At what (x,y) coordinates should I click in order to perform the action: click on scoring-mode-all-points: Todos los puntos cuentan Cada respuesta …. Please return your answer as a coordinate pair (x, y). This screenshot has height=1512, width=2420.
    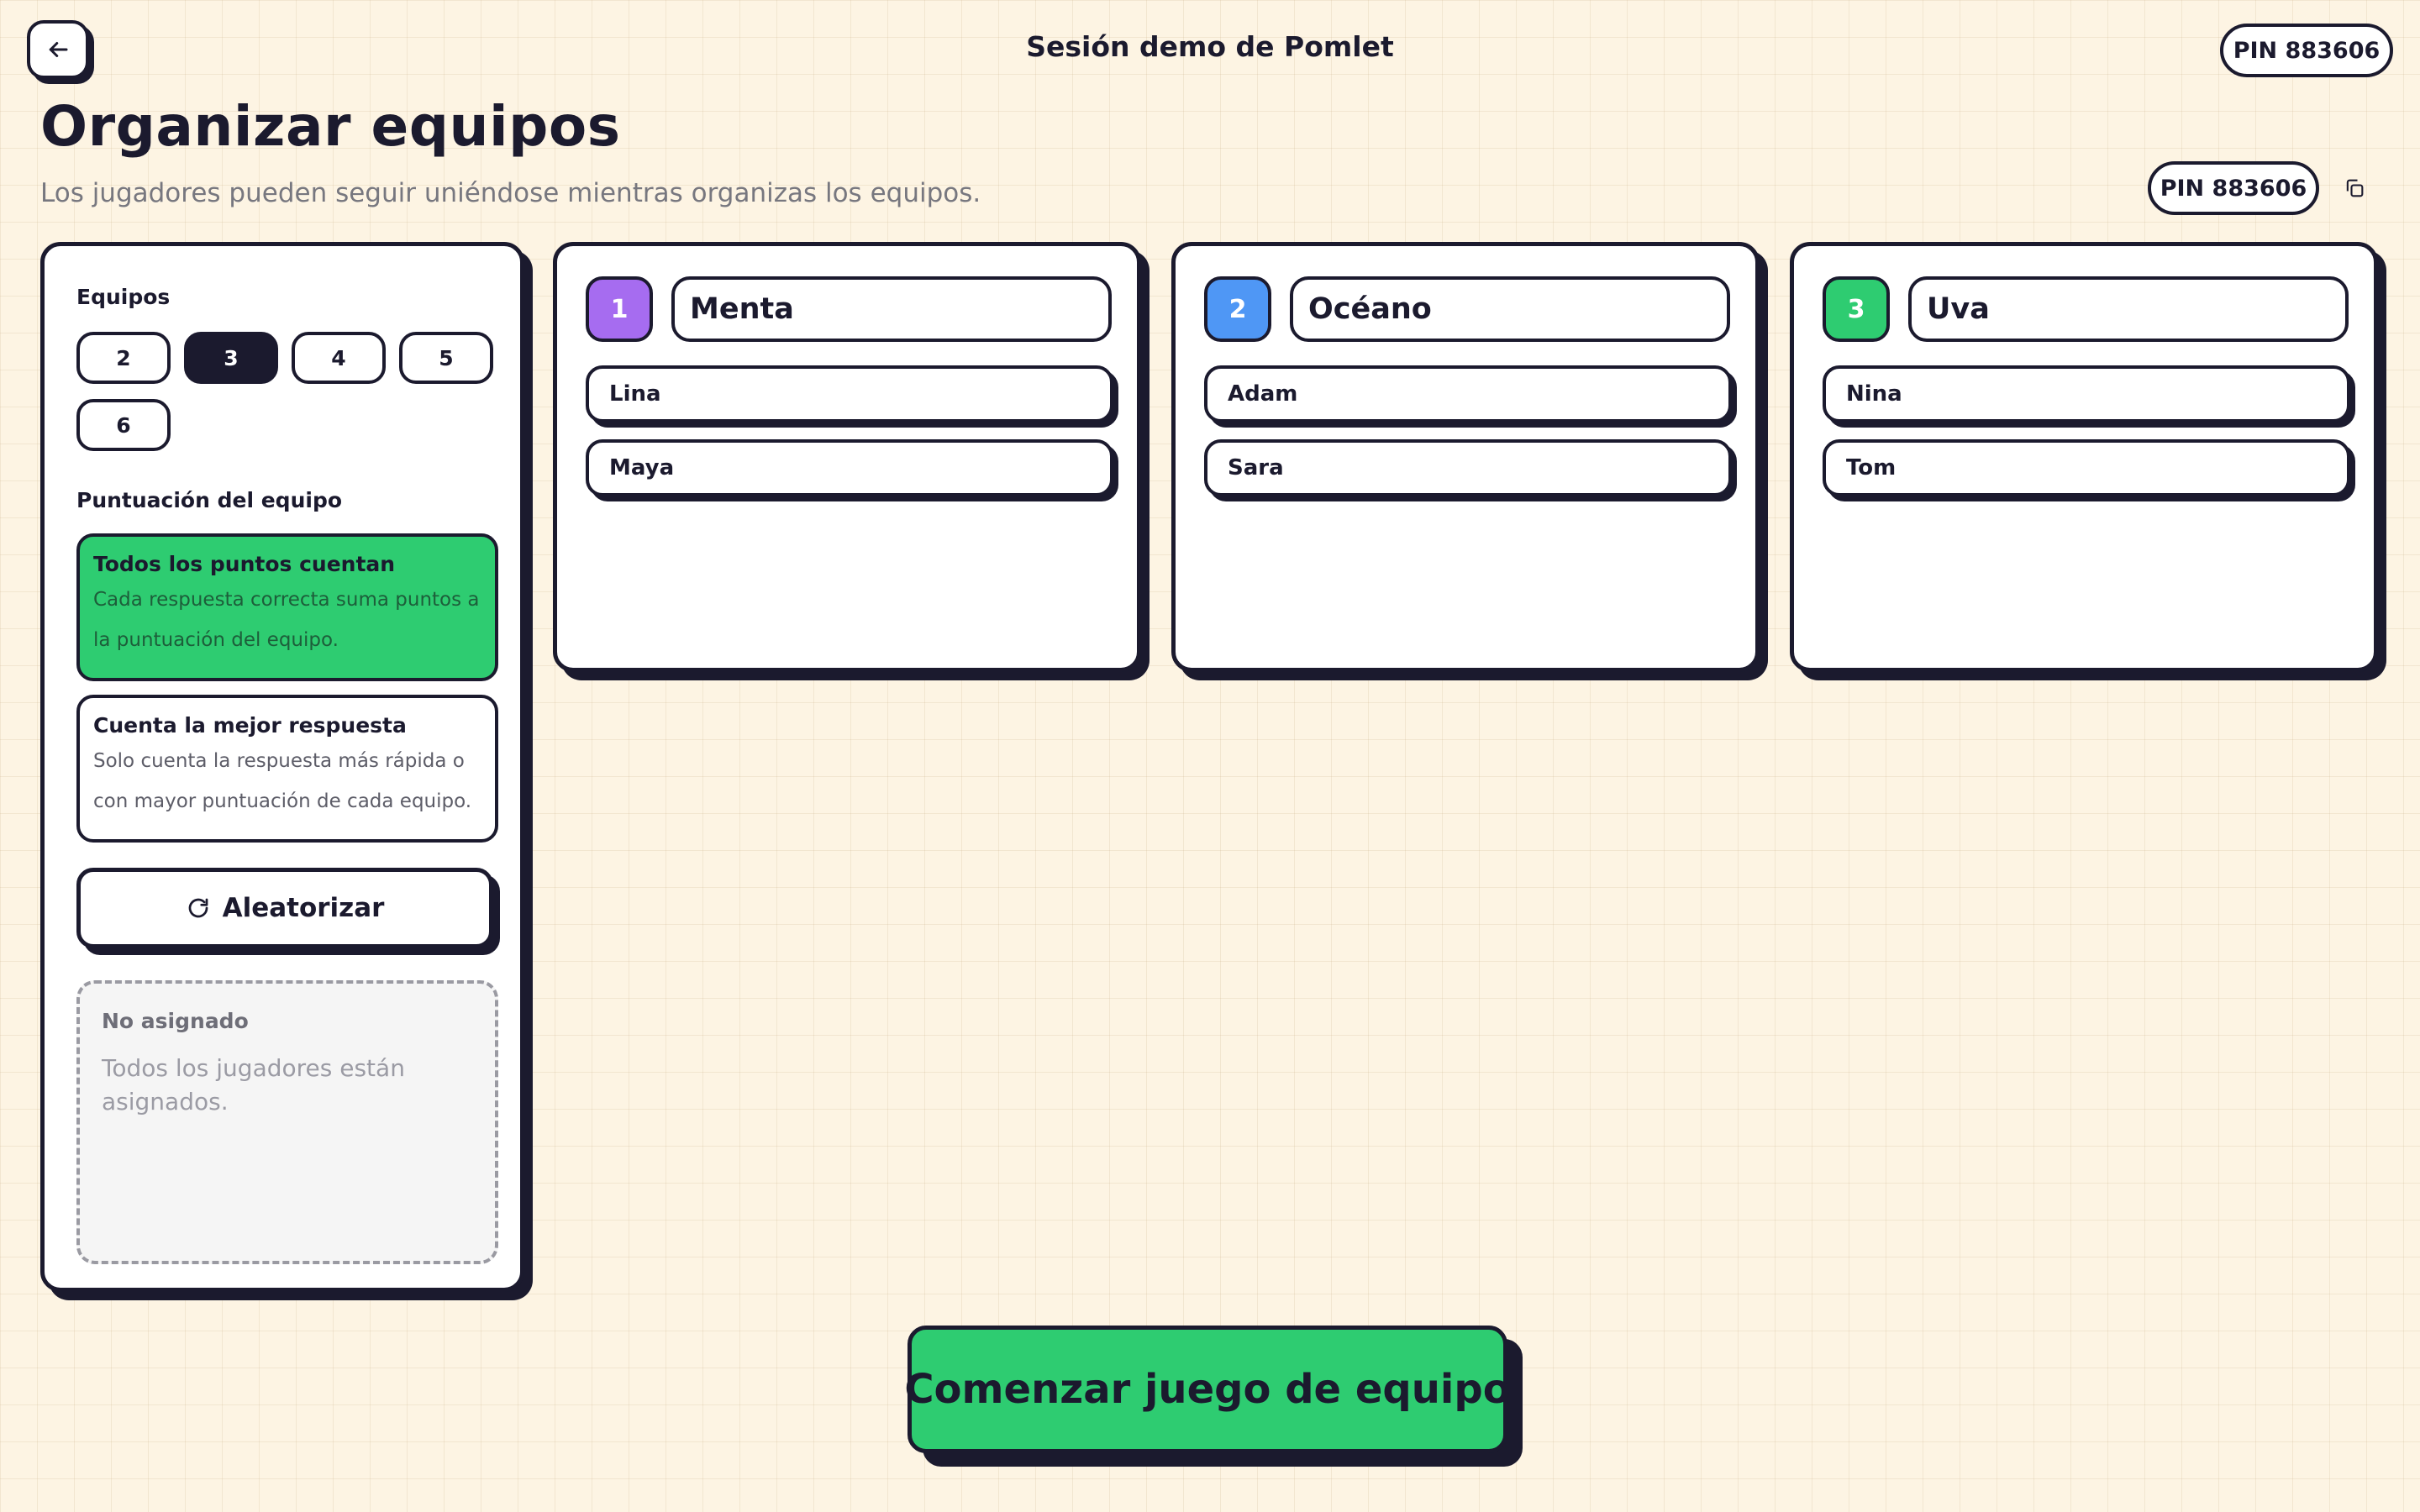
    Looking at the image, I should click on (287, 607).